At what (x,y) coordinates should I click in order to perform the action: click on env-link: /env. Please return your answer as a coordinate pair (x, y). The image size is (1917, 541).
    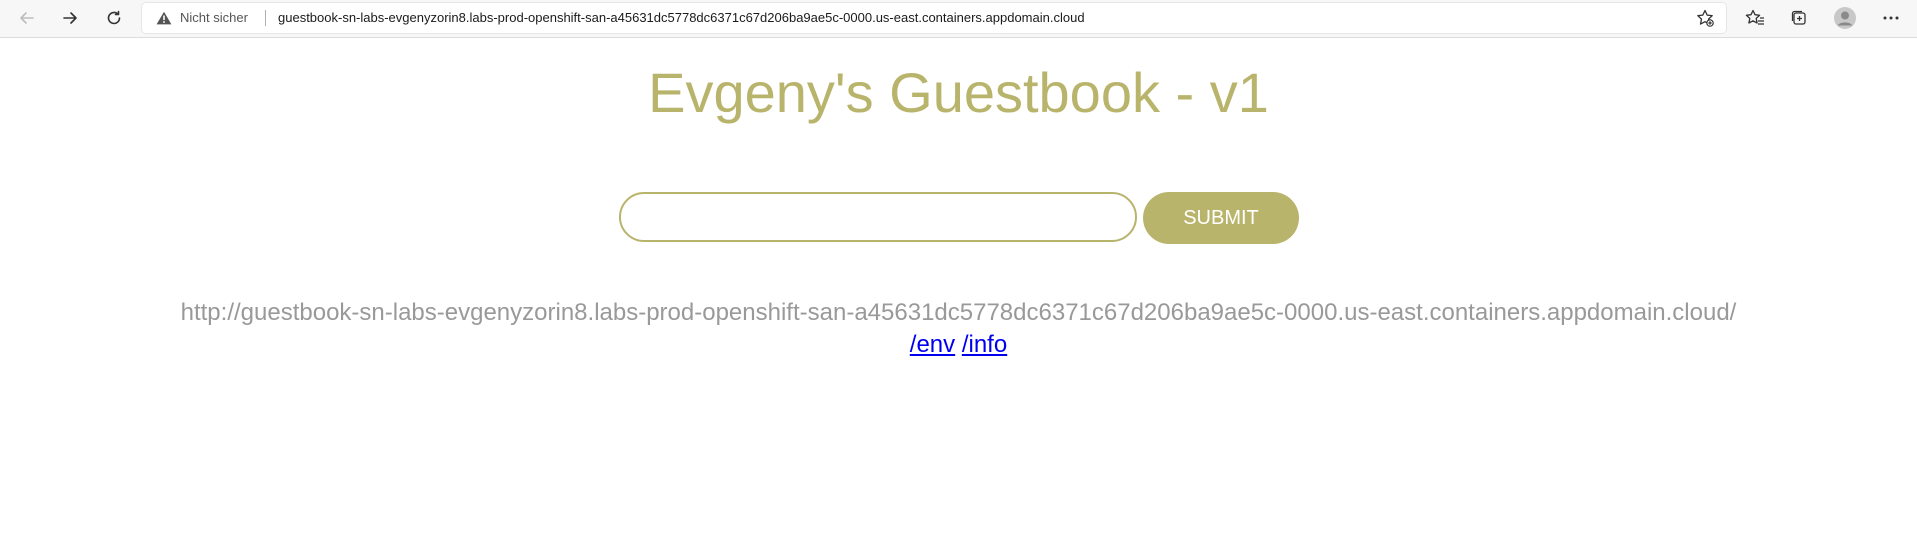
    Looking at the image, I should click on (932, 344).